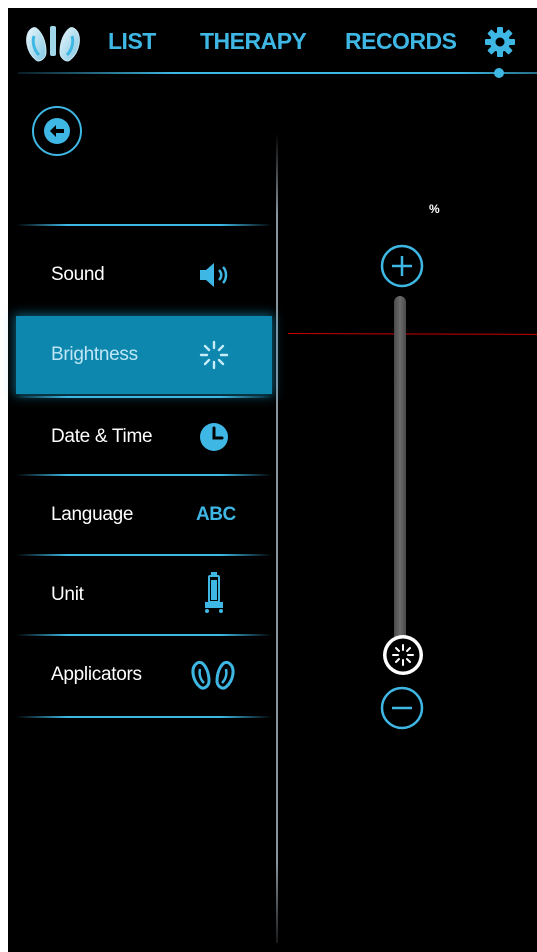  Describe the element at coordinates (277, 538) in the screenshot. I see `panel-divider` at that location.